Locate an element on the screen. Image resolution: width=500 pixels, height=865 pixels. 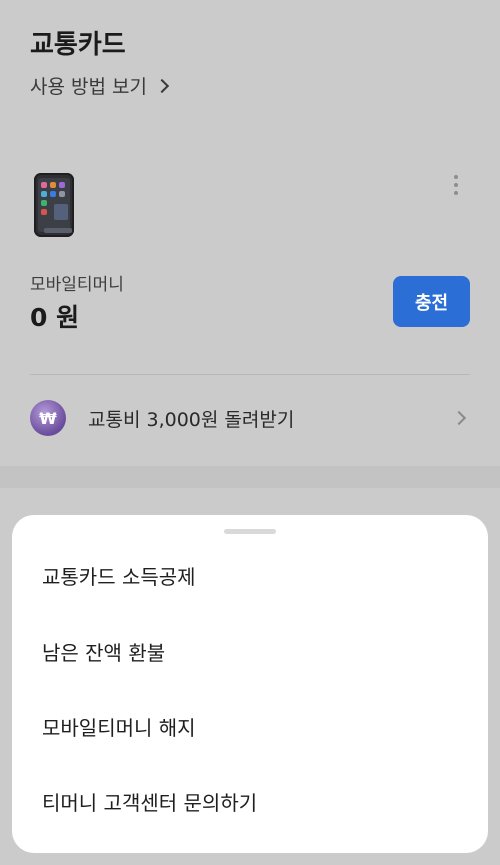
sheet-drag-handle is located at coordinates (250, 531).